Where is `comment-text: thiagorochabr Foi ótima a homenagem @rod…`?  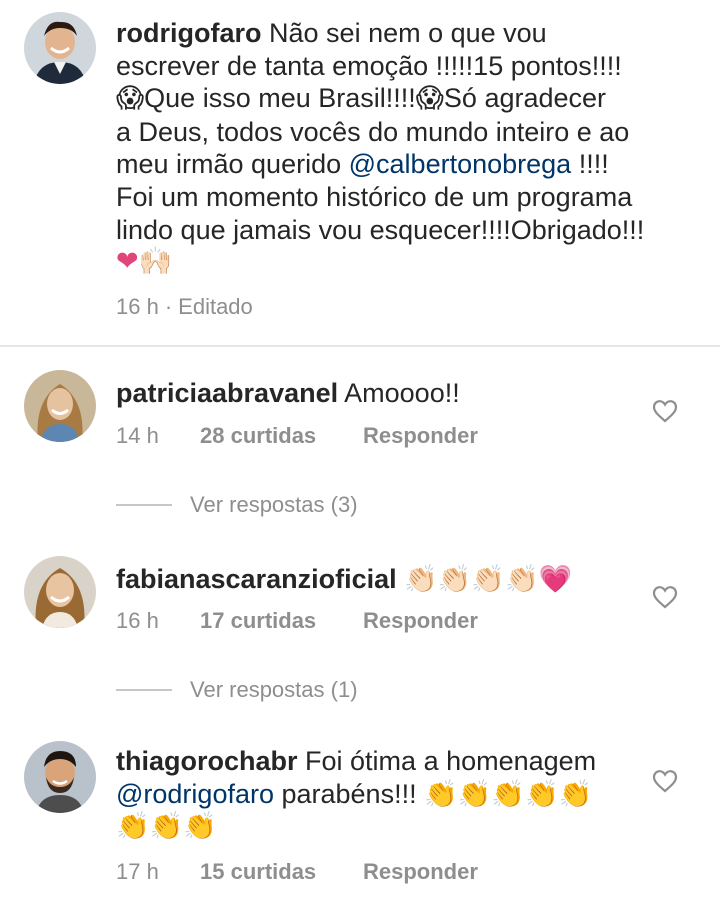
comment-text: thiagorochabr Foi ótima a homenagem @rod… is located at coordinates (386, 794).